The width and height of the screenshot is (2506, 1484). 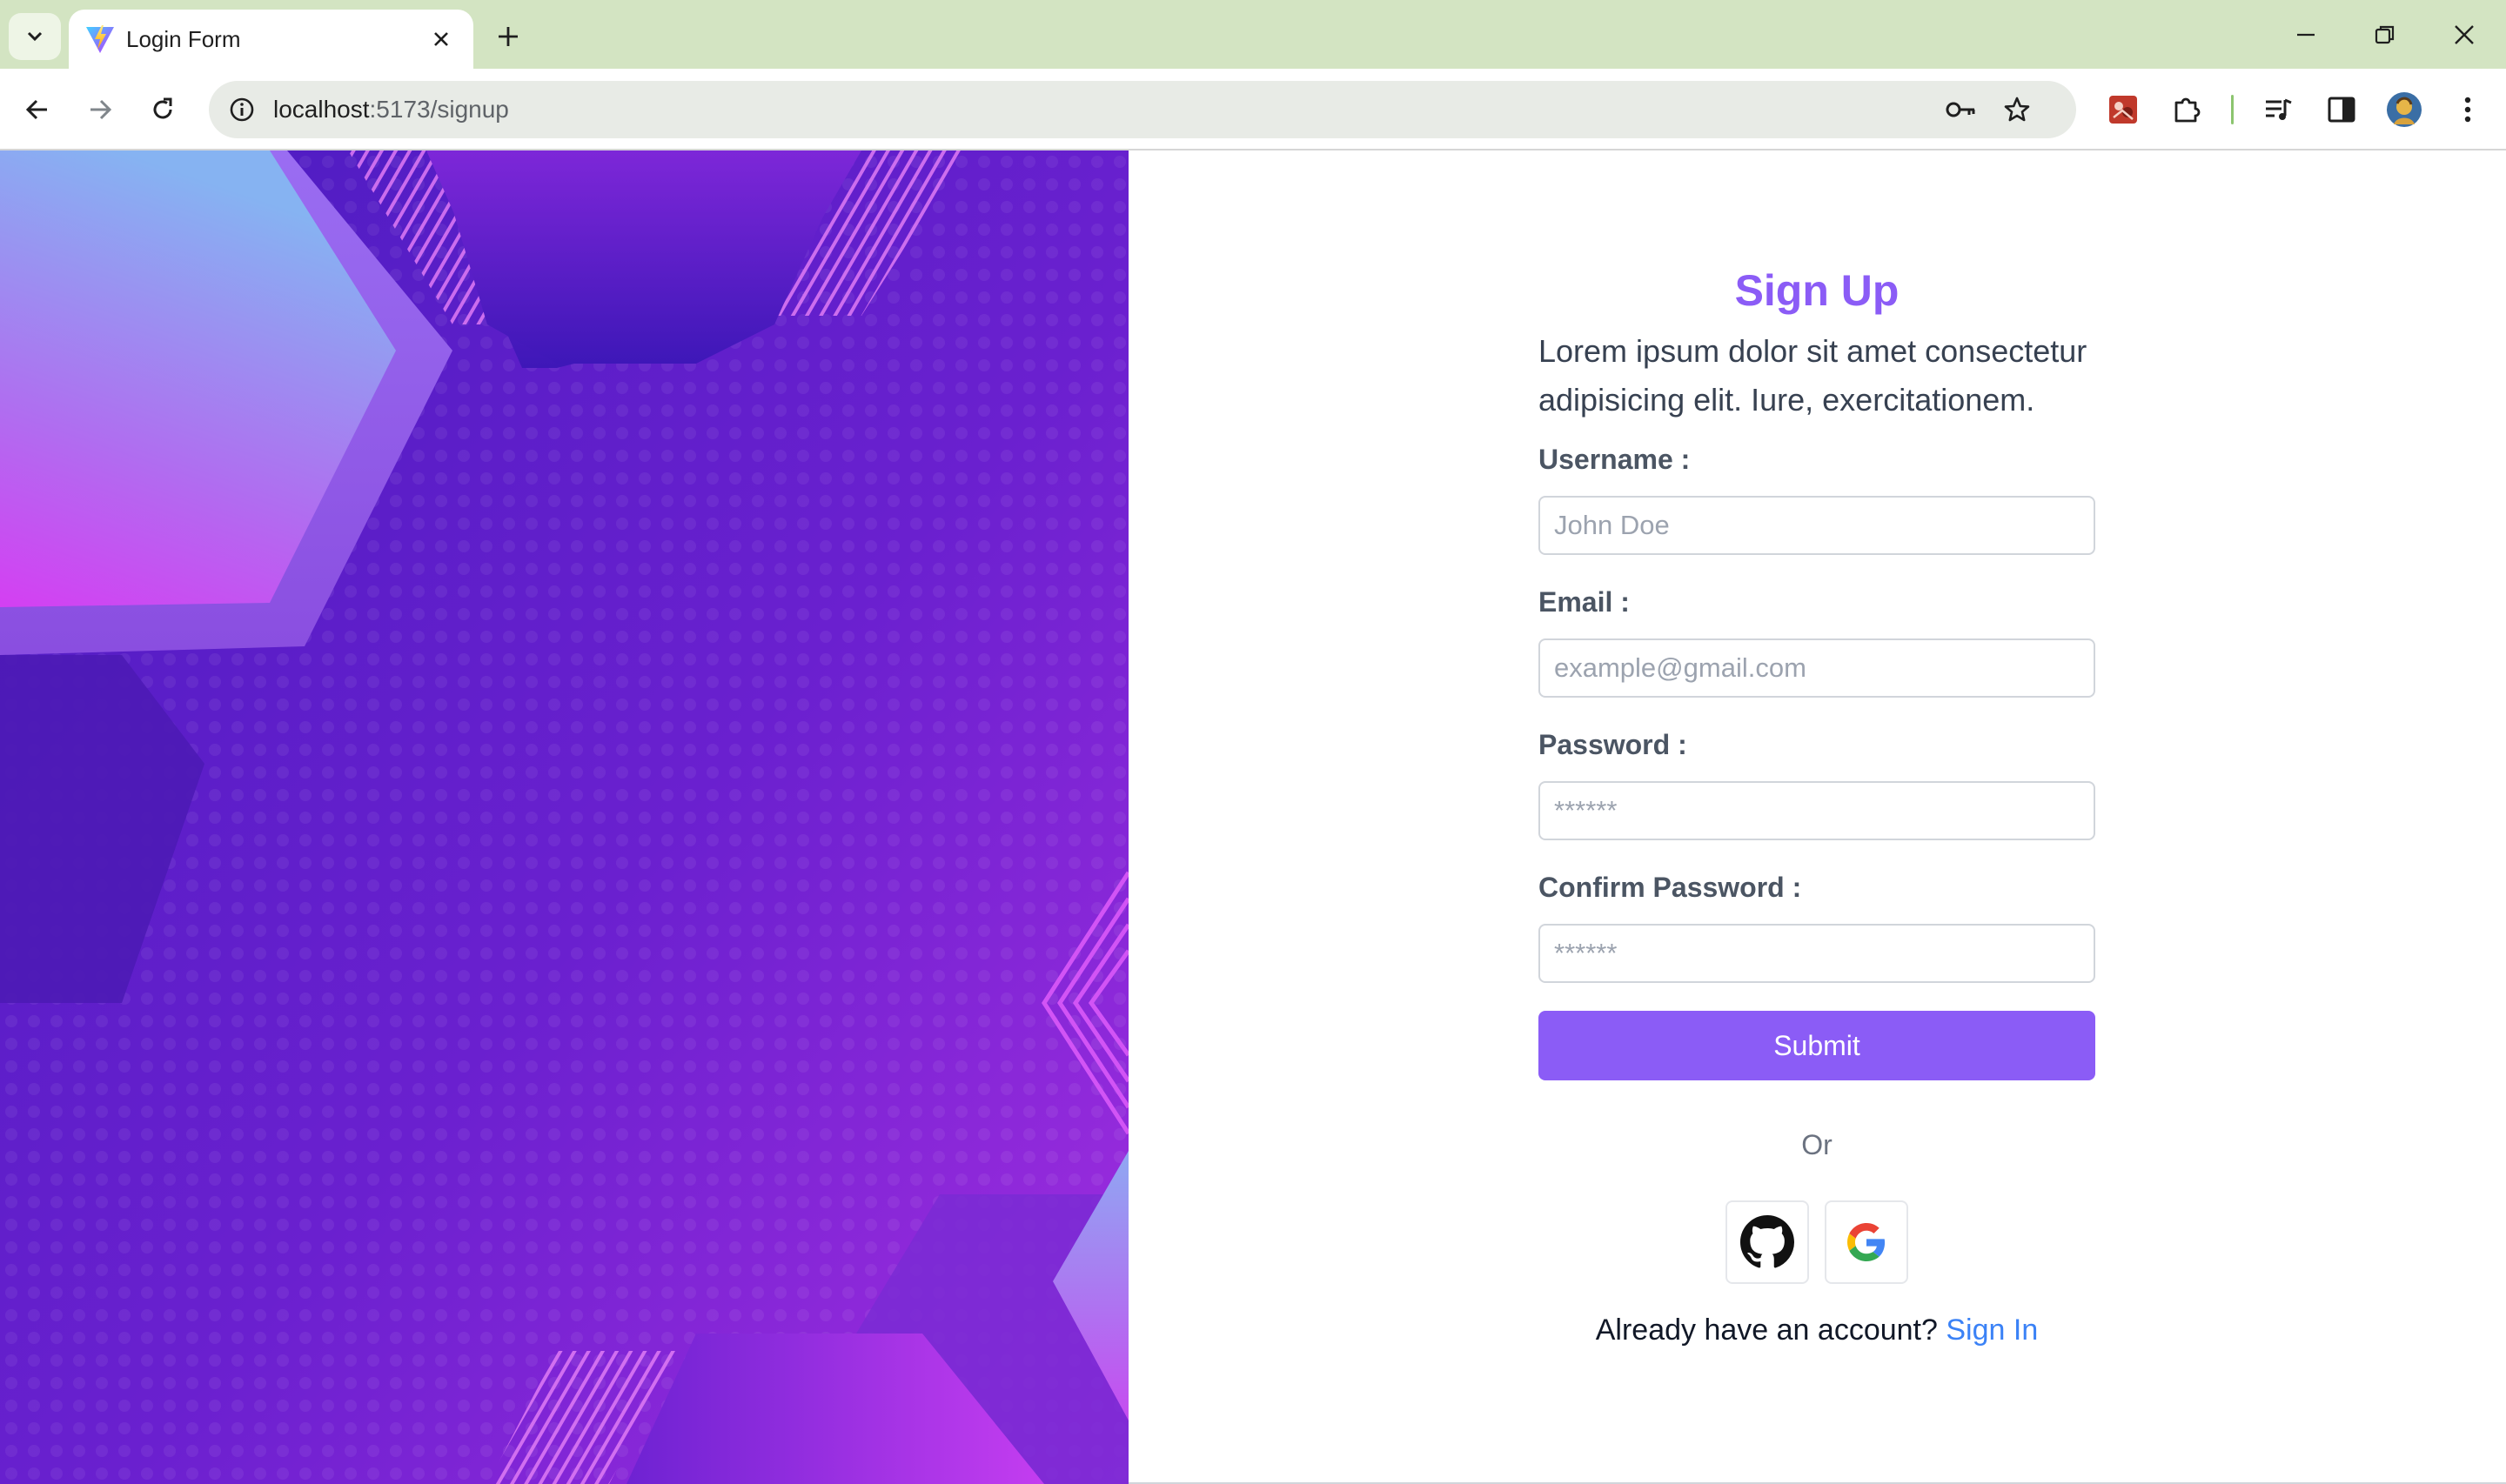 I want to click on side-panel-icon, so click(x=2341, y=110).